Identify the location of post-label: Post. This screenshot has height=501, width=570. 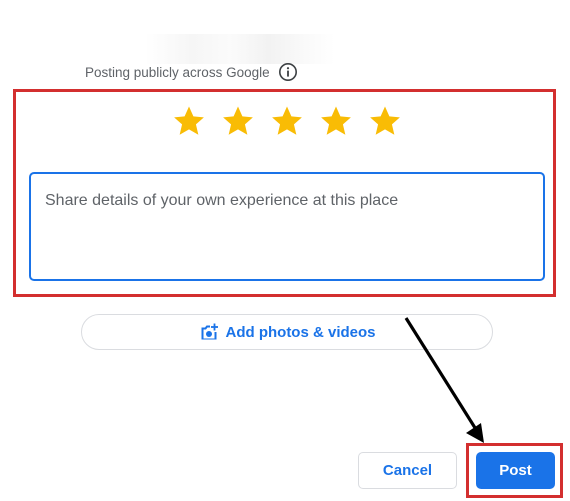
(515, 470).